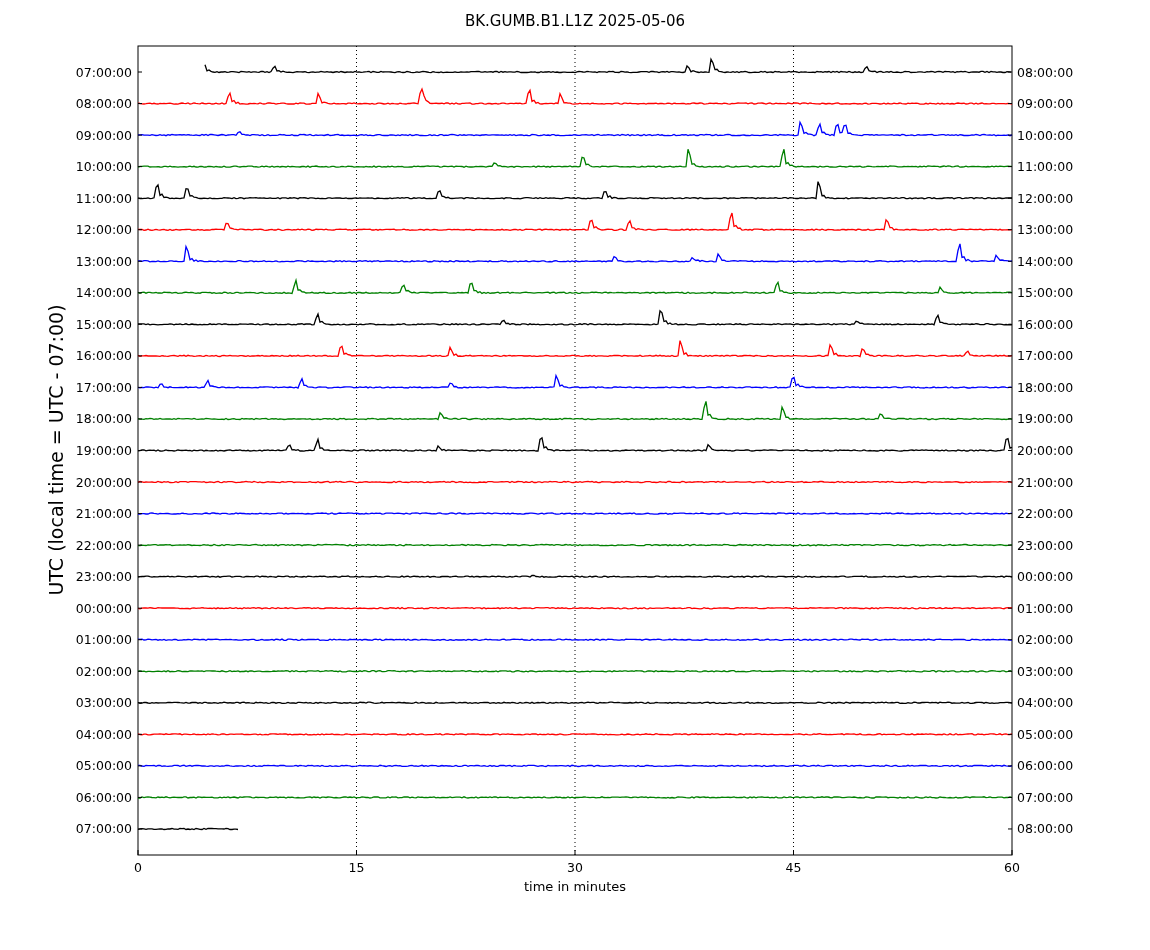 Image resolution: width=1150 pixels, height=950 pixels. I want to click on local-time-label: 12:00:00, so click(1045, 198).